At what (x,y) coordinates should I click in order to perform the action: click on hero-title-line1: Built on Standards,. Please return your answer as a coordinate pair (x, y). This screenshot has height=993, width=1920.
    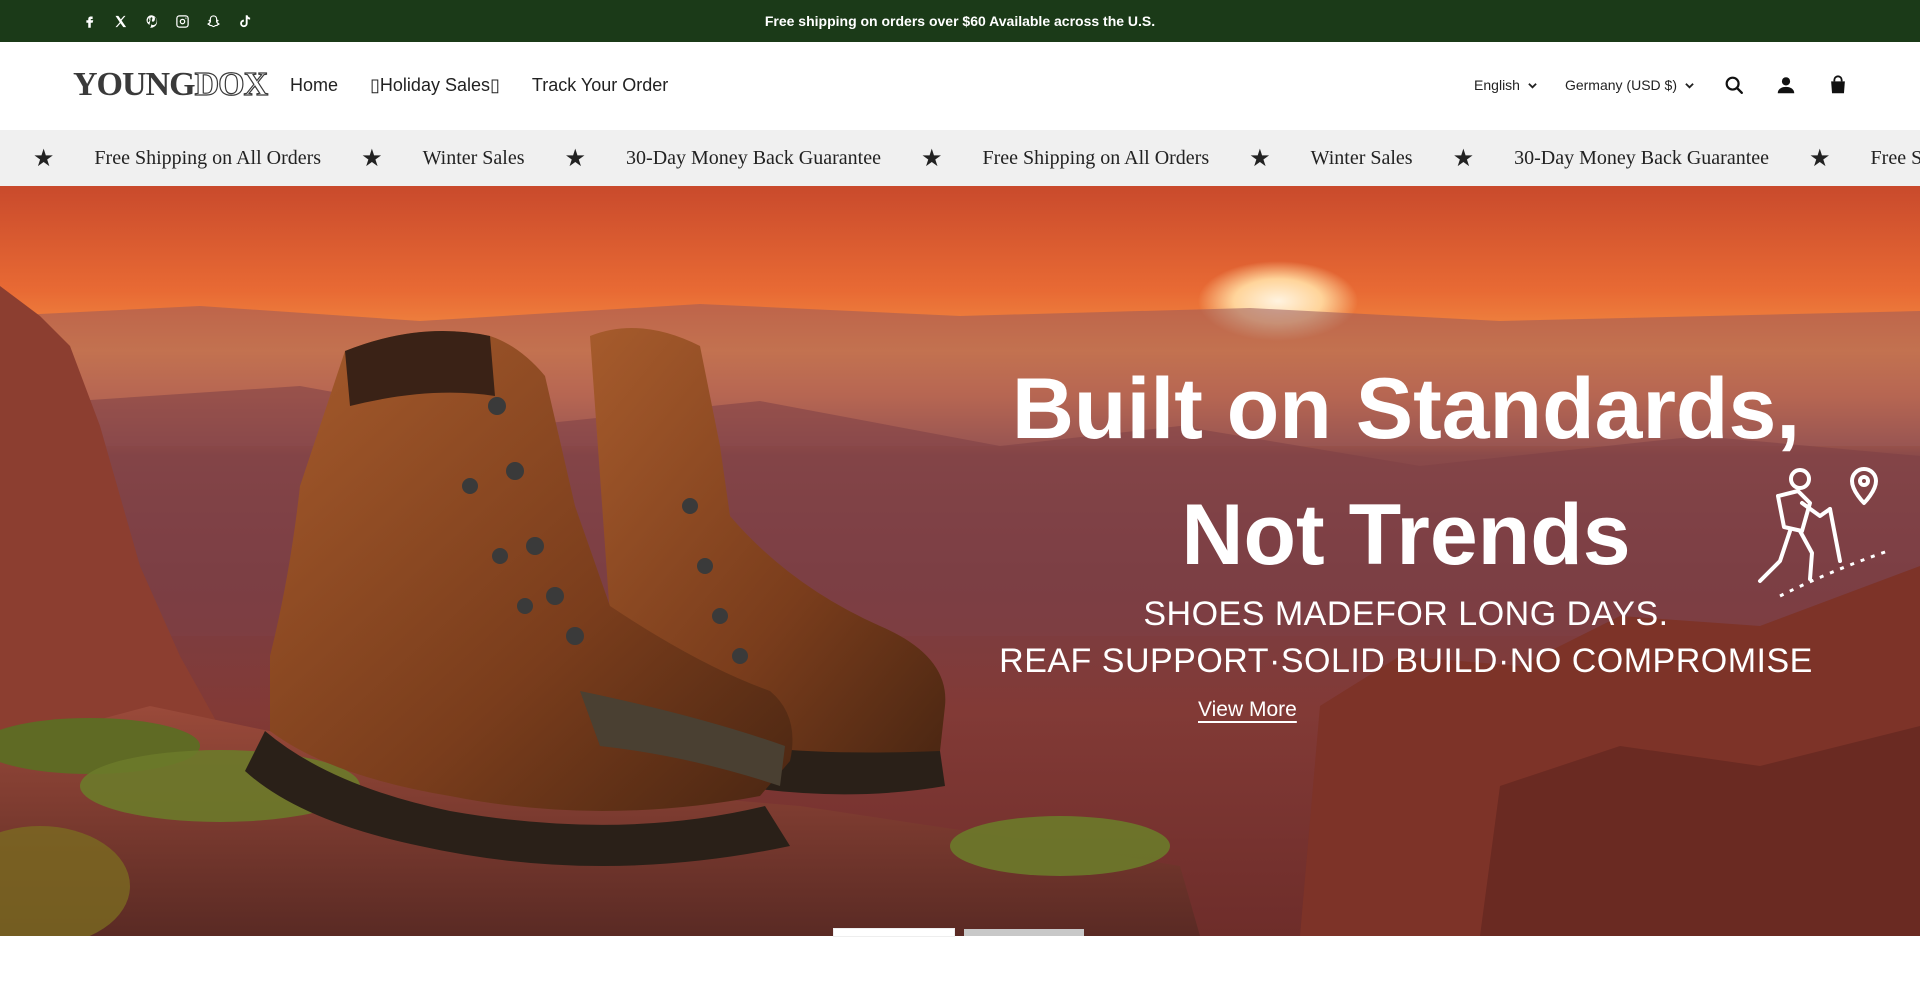
    Looking at the image, I should click on (1406, 409).